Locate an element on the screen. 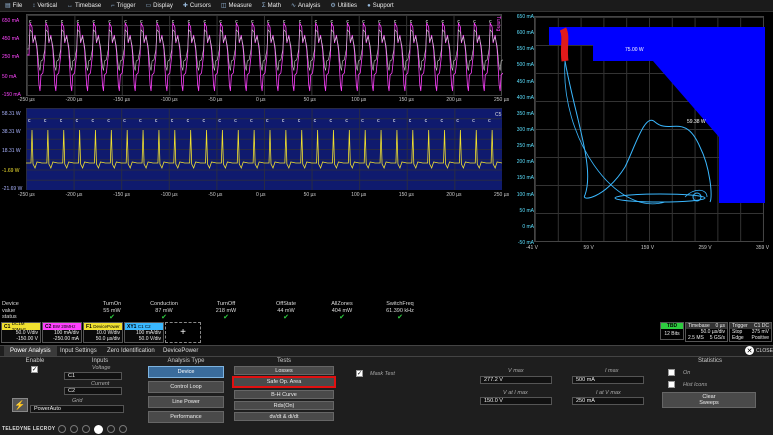  menu-vertical: ↕ Vertical is located at coordinates (44, 6).